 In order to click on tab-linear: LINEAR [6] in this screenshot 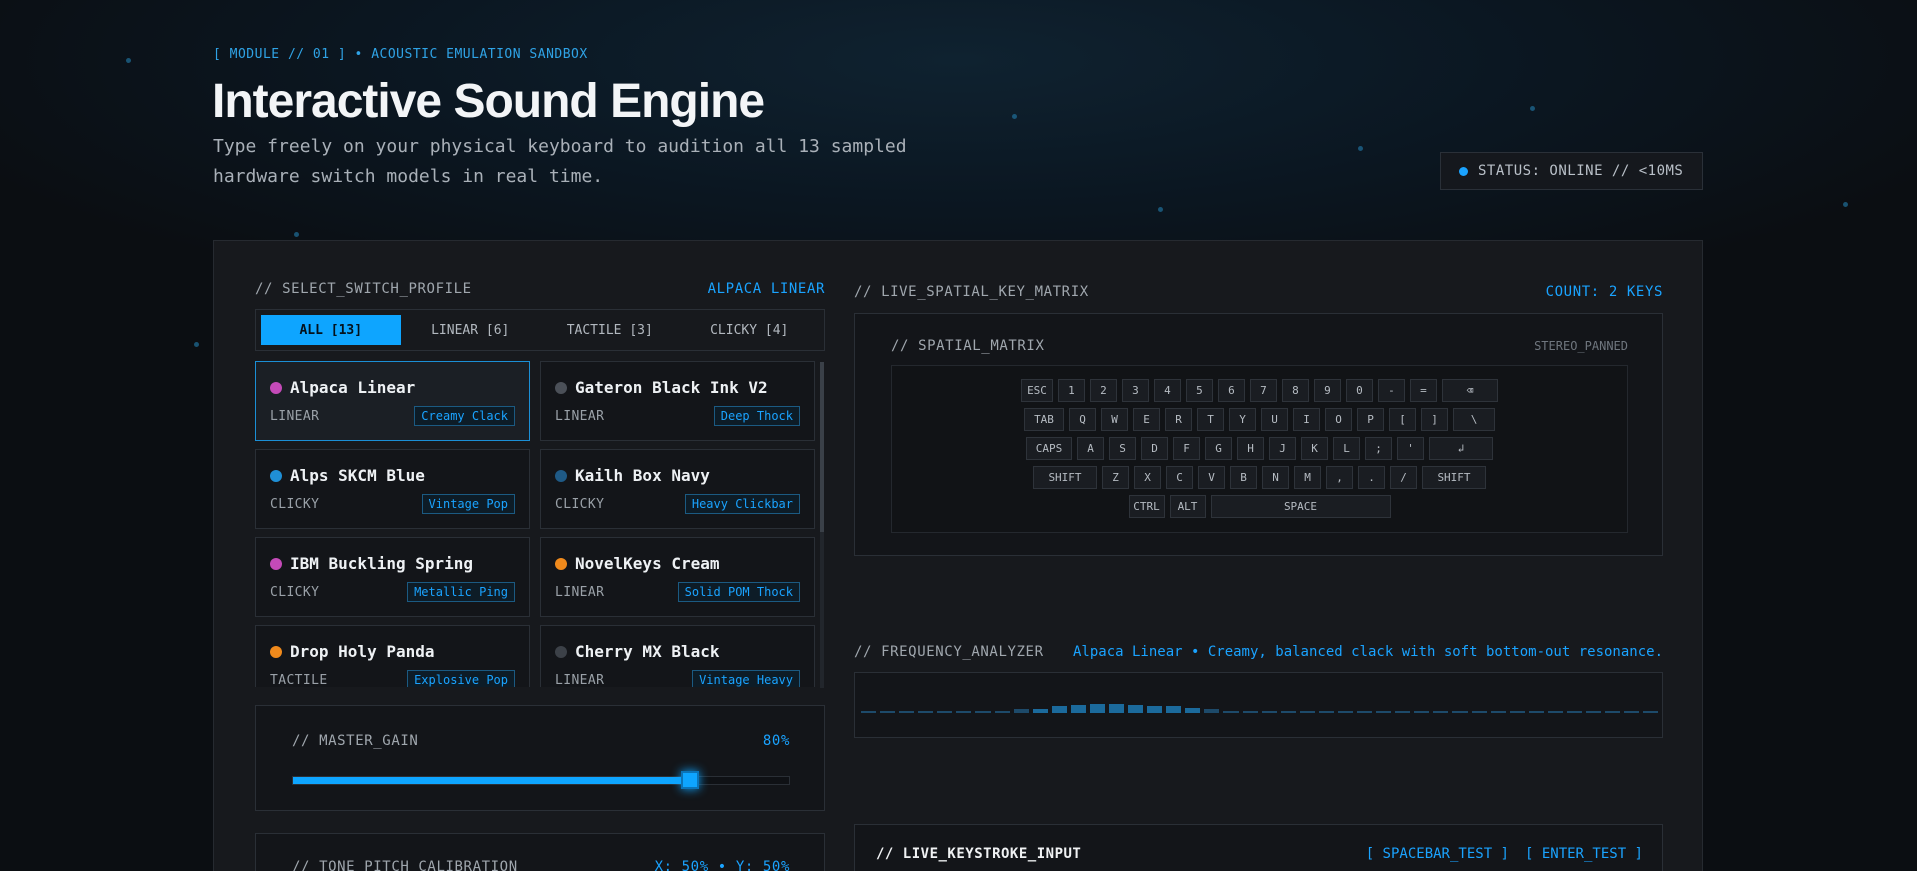, I will do `click(471, 330)`.